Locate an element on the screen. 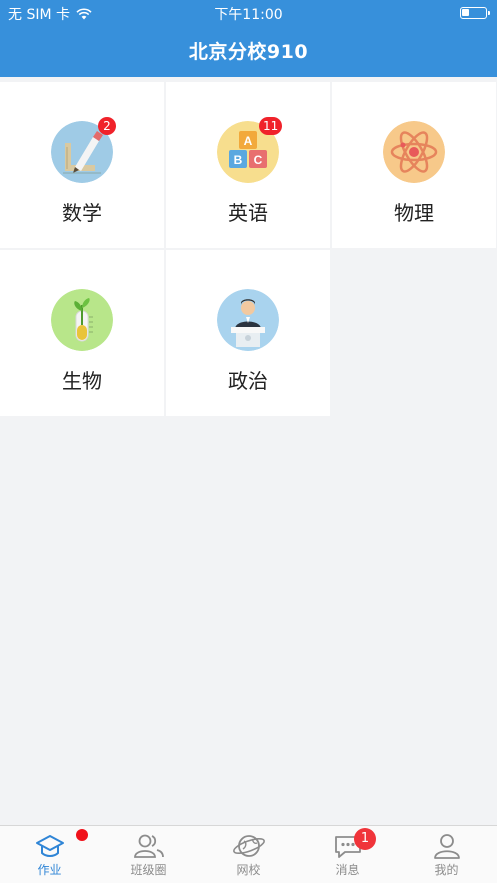 This screenshot has height=883, width=497. subject-label: 英语 is located at coordinates (248, 213).